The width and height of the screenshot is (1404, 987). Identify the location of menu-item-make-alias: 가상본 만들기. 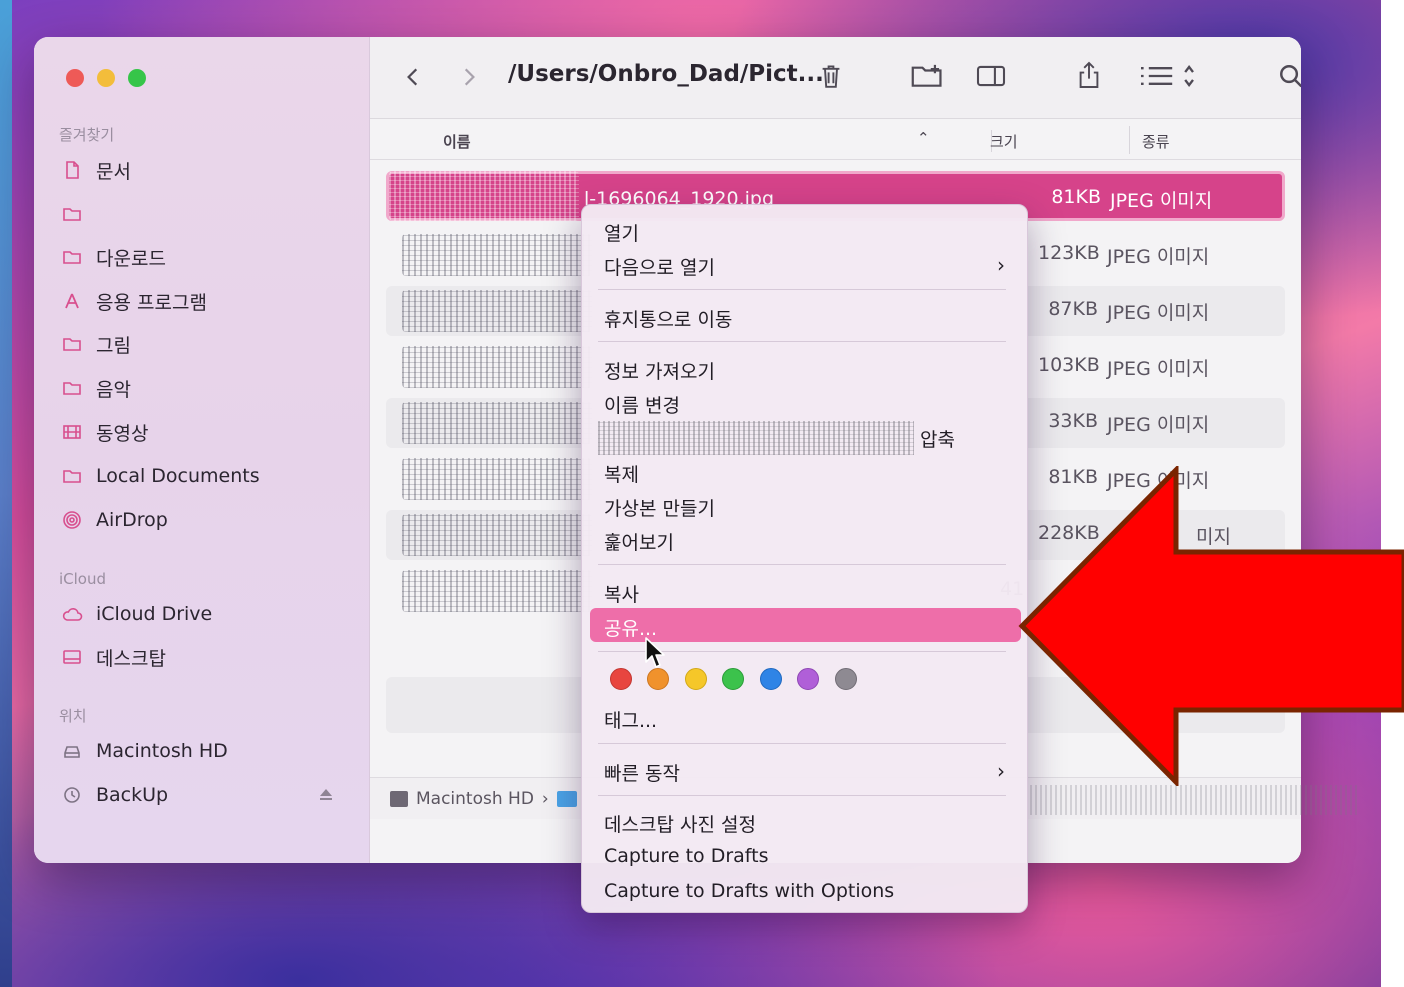
(659, 507).